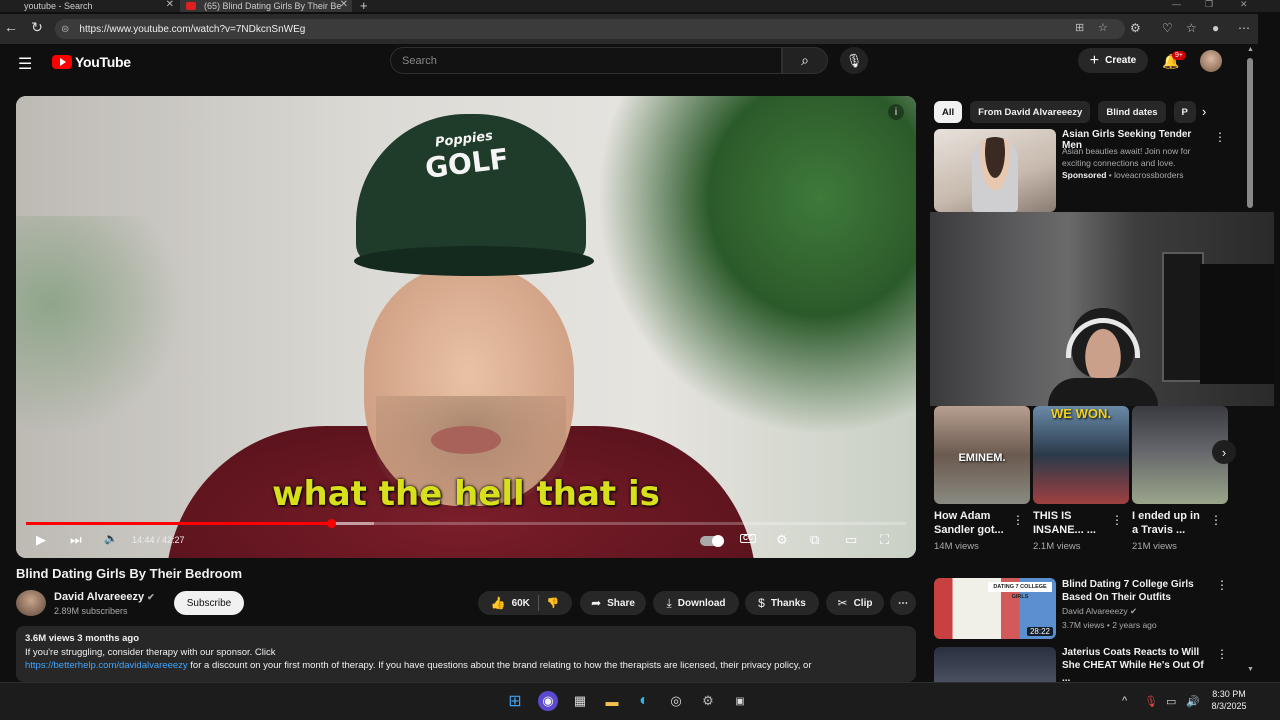 The height and width of the screenshot is (720, 1280). What do you see at coordinates (364, 6) in the screenshot?
I see `new-tab-icon: +` at bounding box center [364, 6].